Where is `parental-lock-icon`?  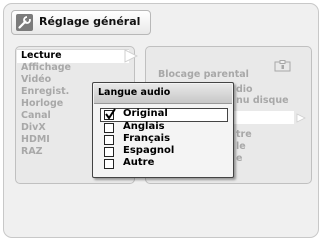
parental-lock-icon is located at coordinates (282, 66).